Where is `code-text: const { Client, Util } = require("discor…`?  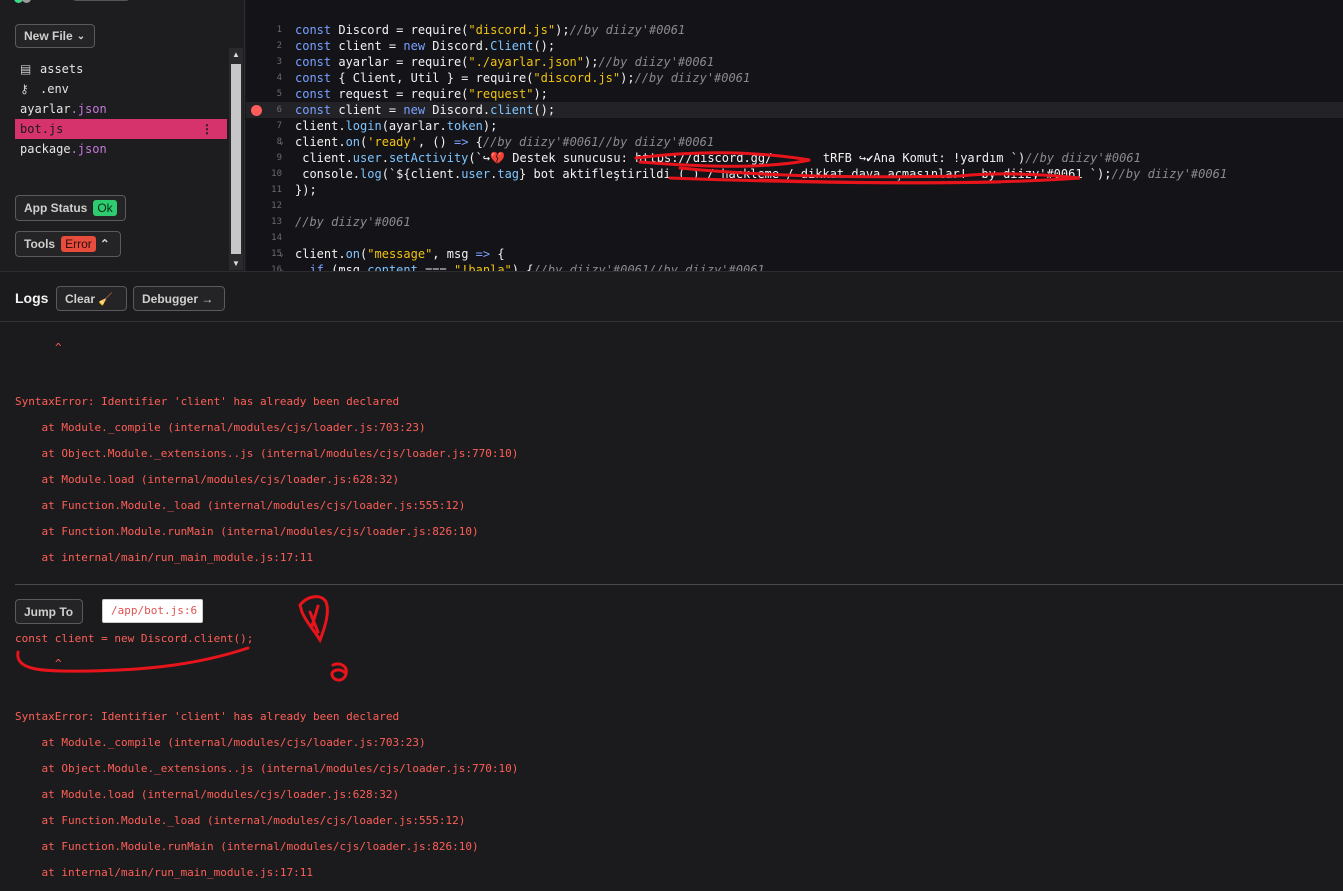 code-text: const { Client, Util } = require("discor… is located at coordinates (523, 78).